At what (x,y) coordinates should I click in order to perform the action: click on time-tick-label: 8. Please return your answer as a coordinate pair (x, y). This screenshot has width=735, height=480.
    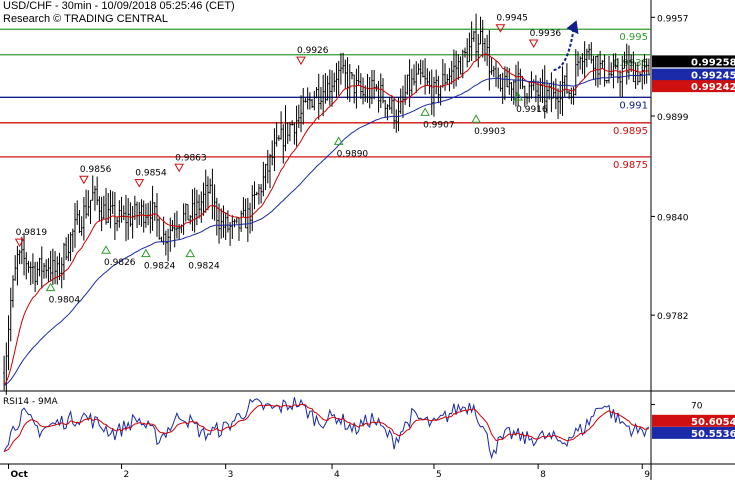
    Looking at the image, I should click on (543, 475).